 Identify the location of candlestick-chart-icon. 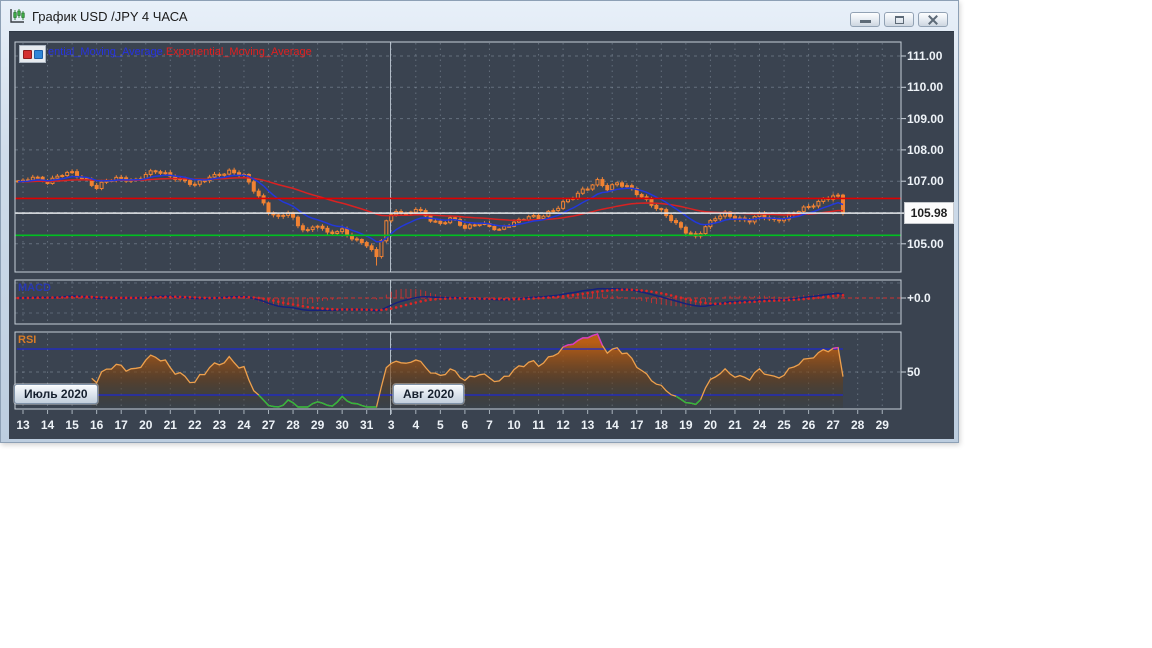
(17, 16).